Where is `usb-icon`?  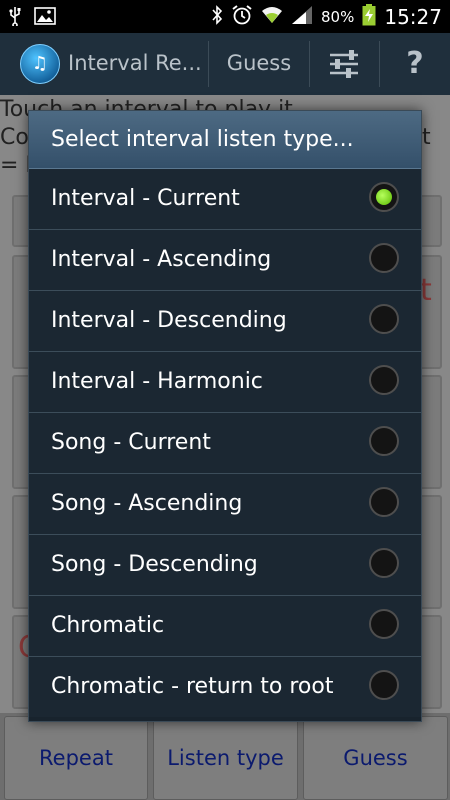
usb-icon is located at coordinates (15, 18).